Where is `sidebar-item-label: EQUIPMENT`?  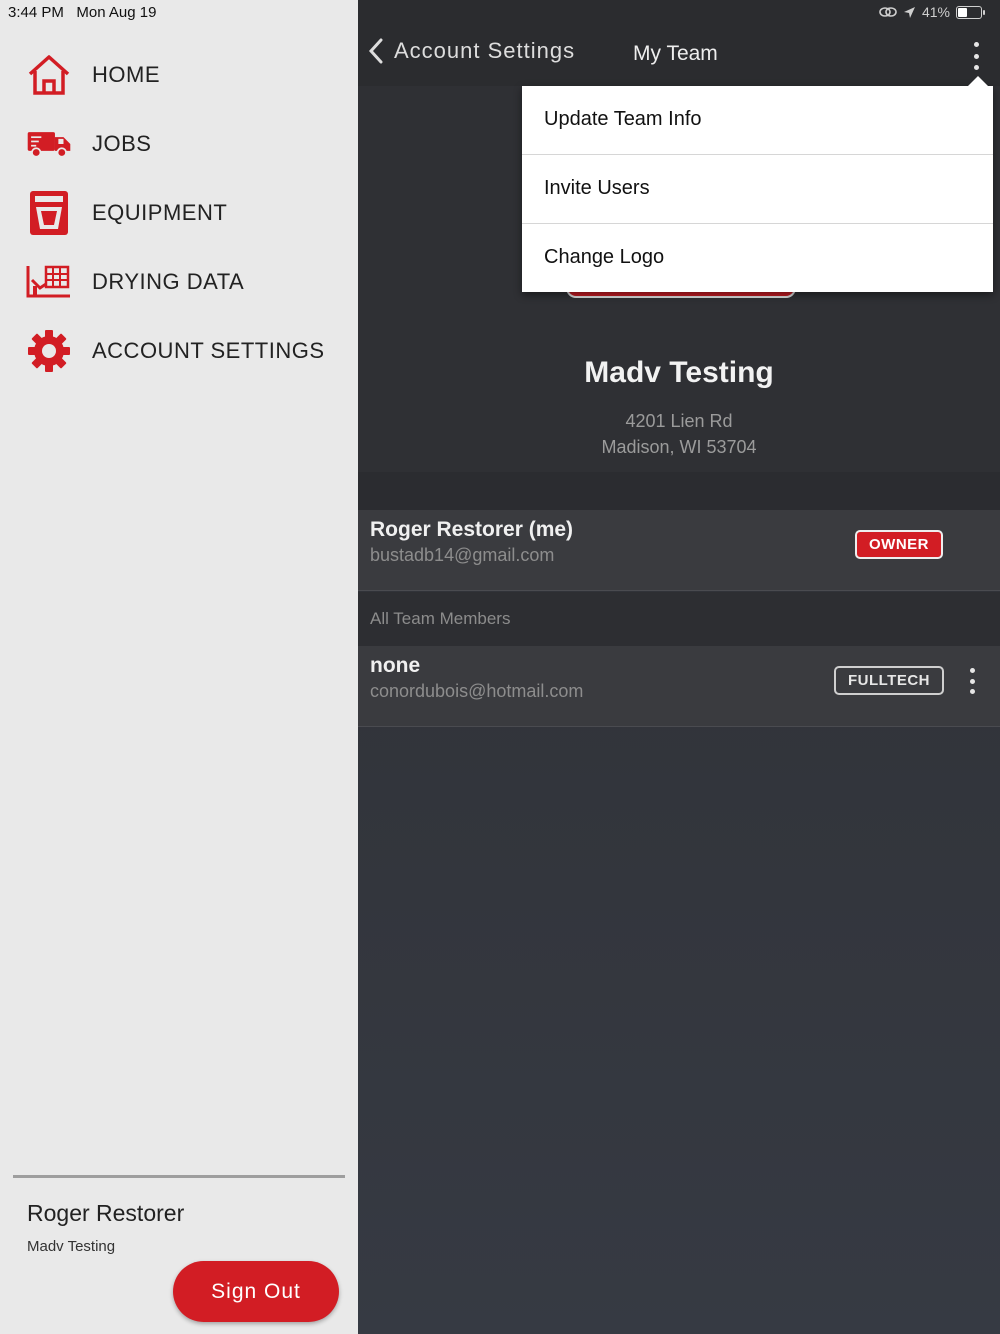 sidebar-item-label: EQUIPMENT is located at coordinates (160, 212).